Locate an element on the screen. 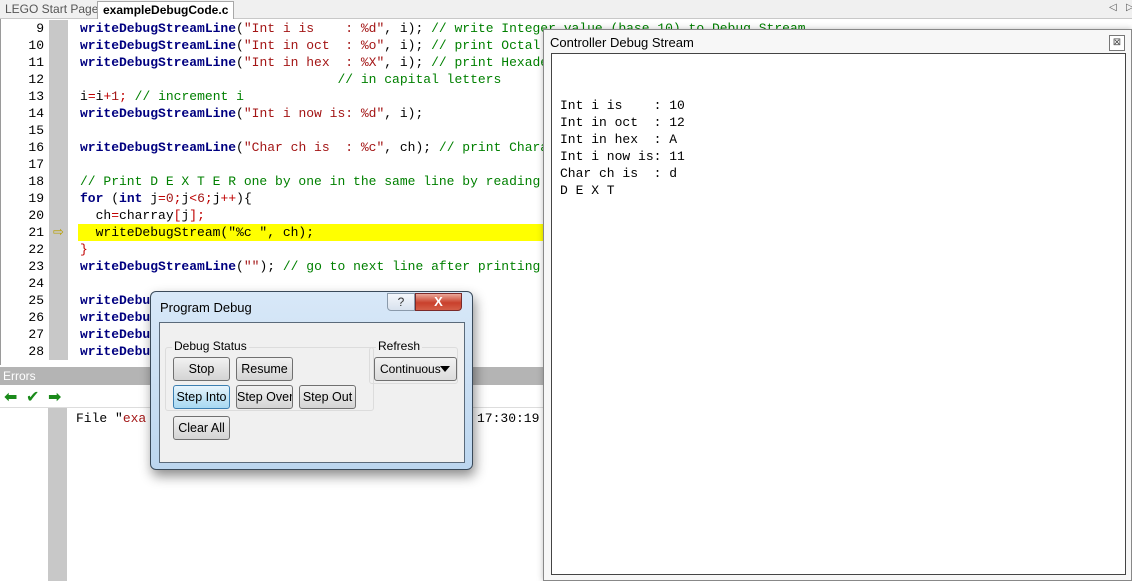 Image resolution: width=1132 pixels, height=581 pixels. step-over-button: Step Over is located at coordinates (264, 397).